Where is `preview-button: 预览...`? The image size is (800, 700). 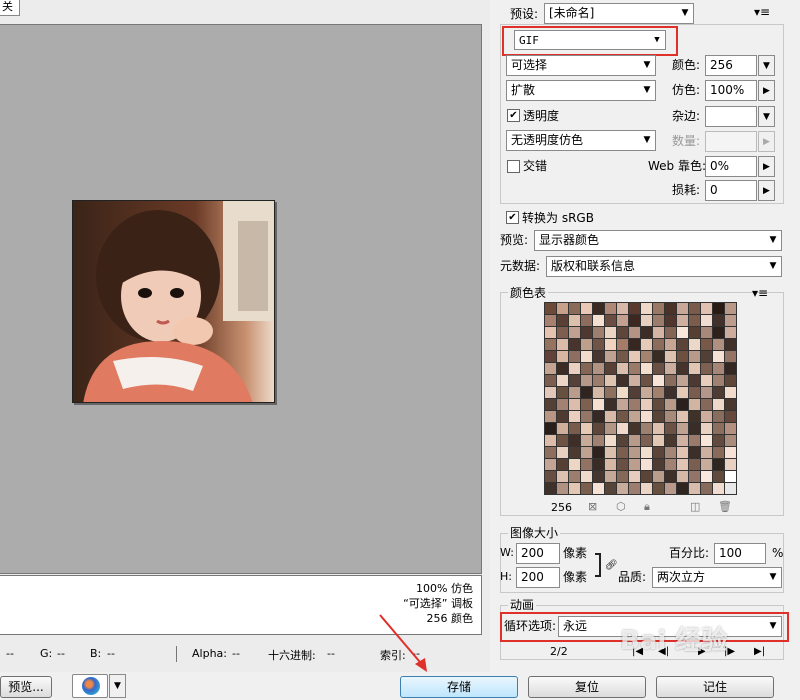
preview-button: 预览... is located at coordinates (26, 687).